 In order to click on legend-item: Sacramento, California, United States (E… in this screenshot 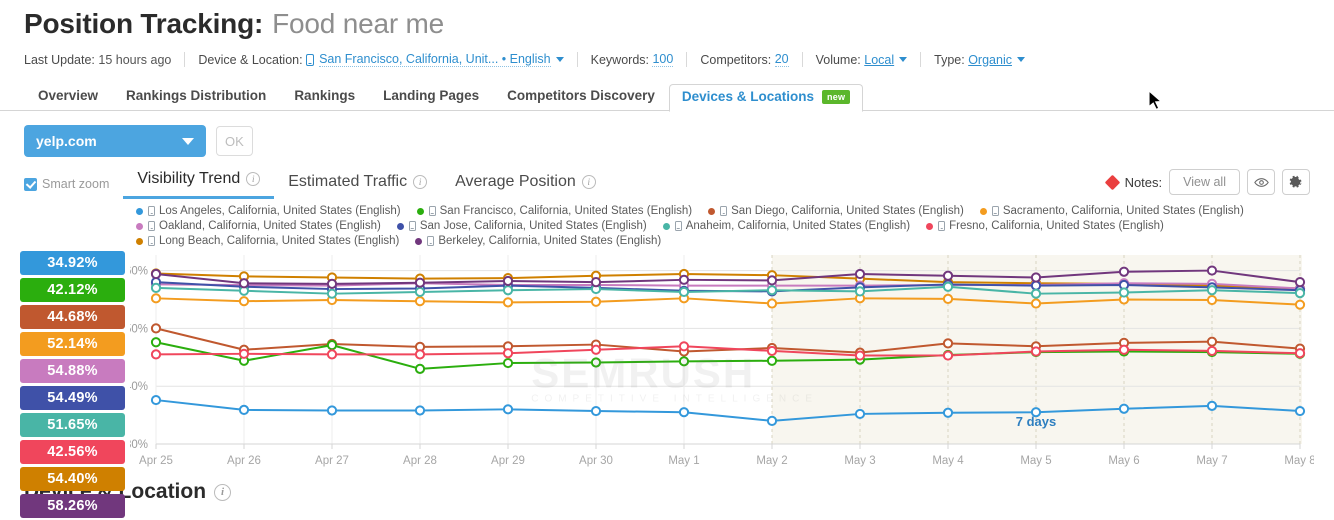, I will do `click(1111, 211)`.